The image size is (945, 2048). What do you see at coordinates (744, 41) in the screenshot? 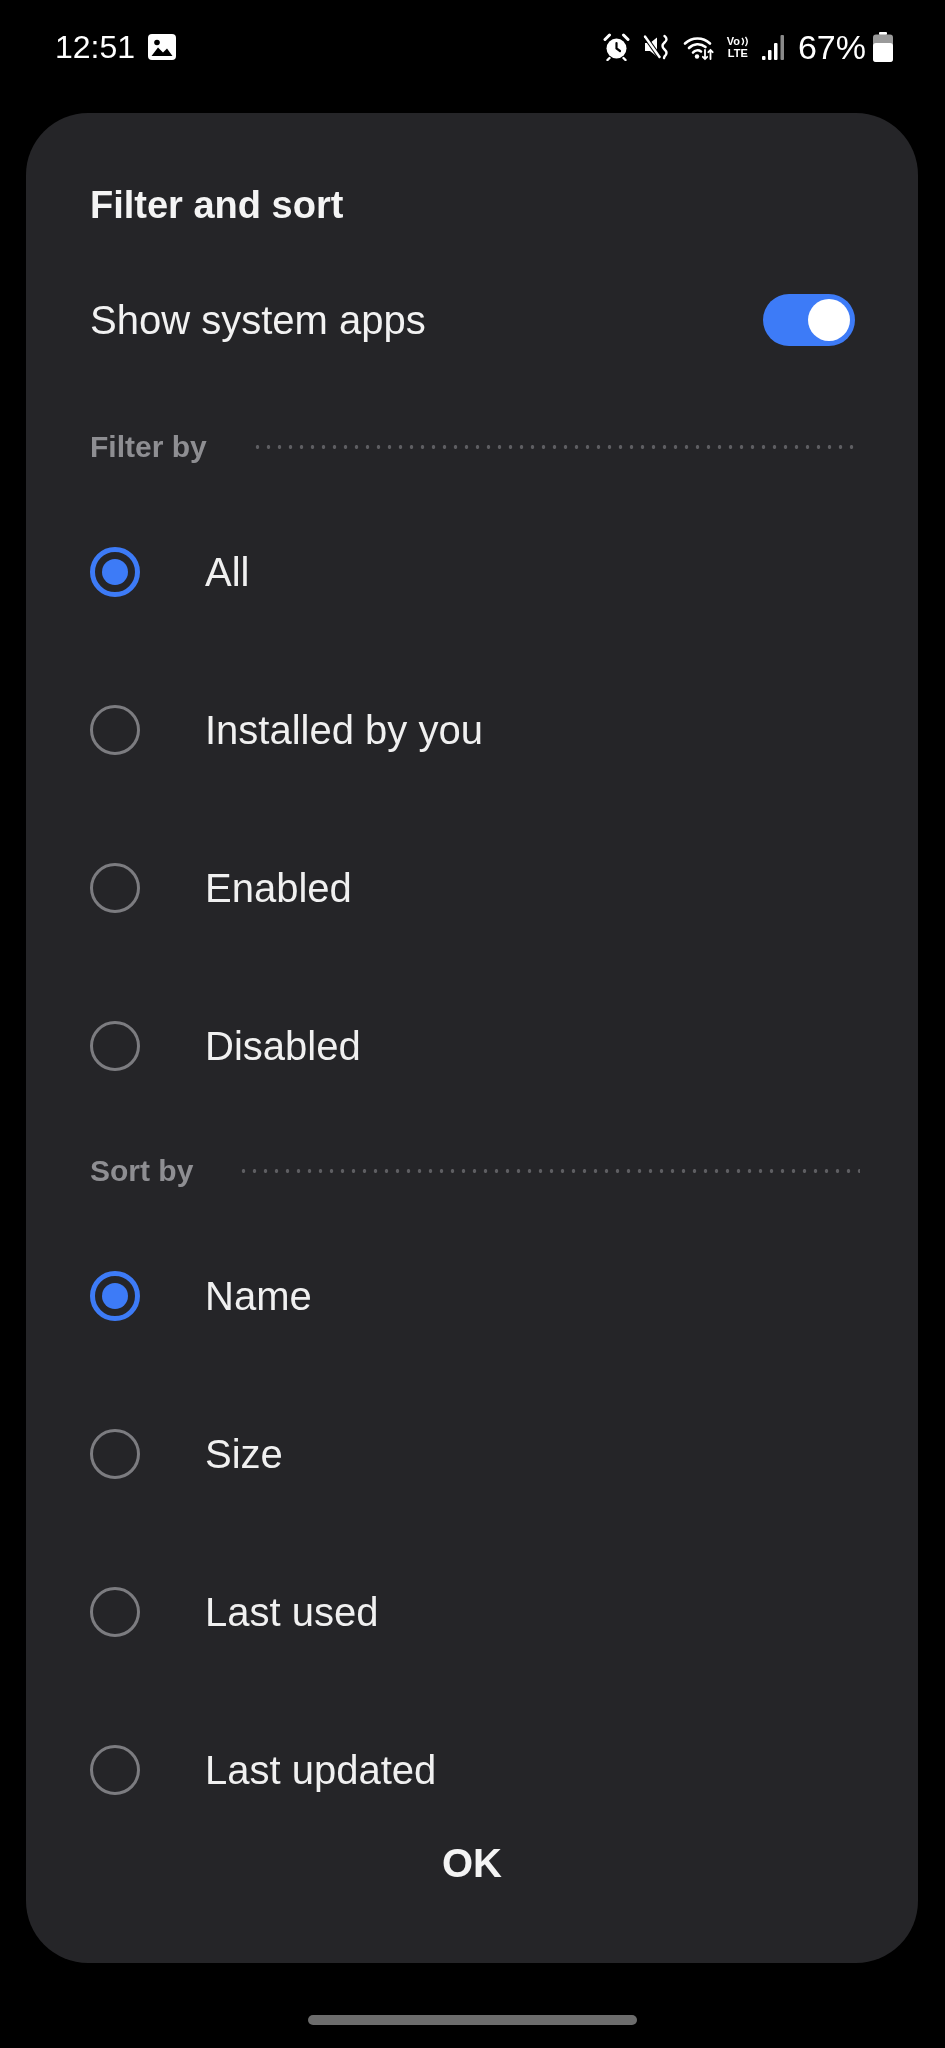
I see `radio-waves-icon` at bounding box center [744, 41].